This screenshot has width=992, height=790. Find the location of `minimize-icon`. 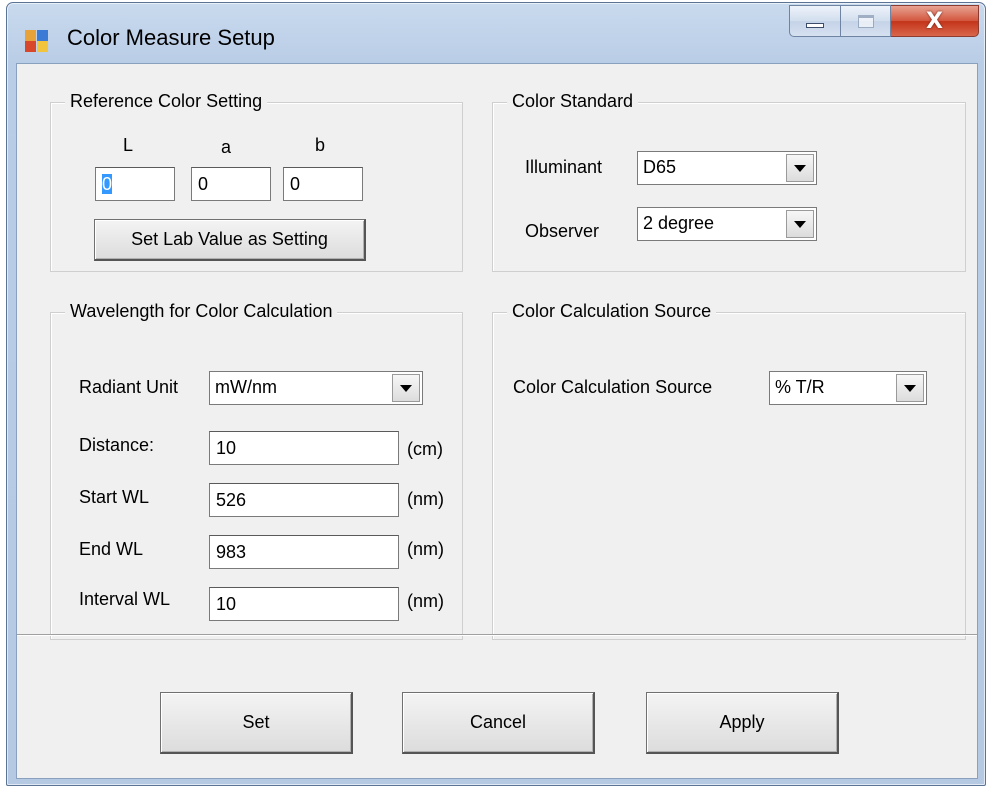

minimize-icon is located at coordinates (815, 25).